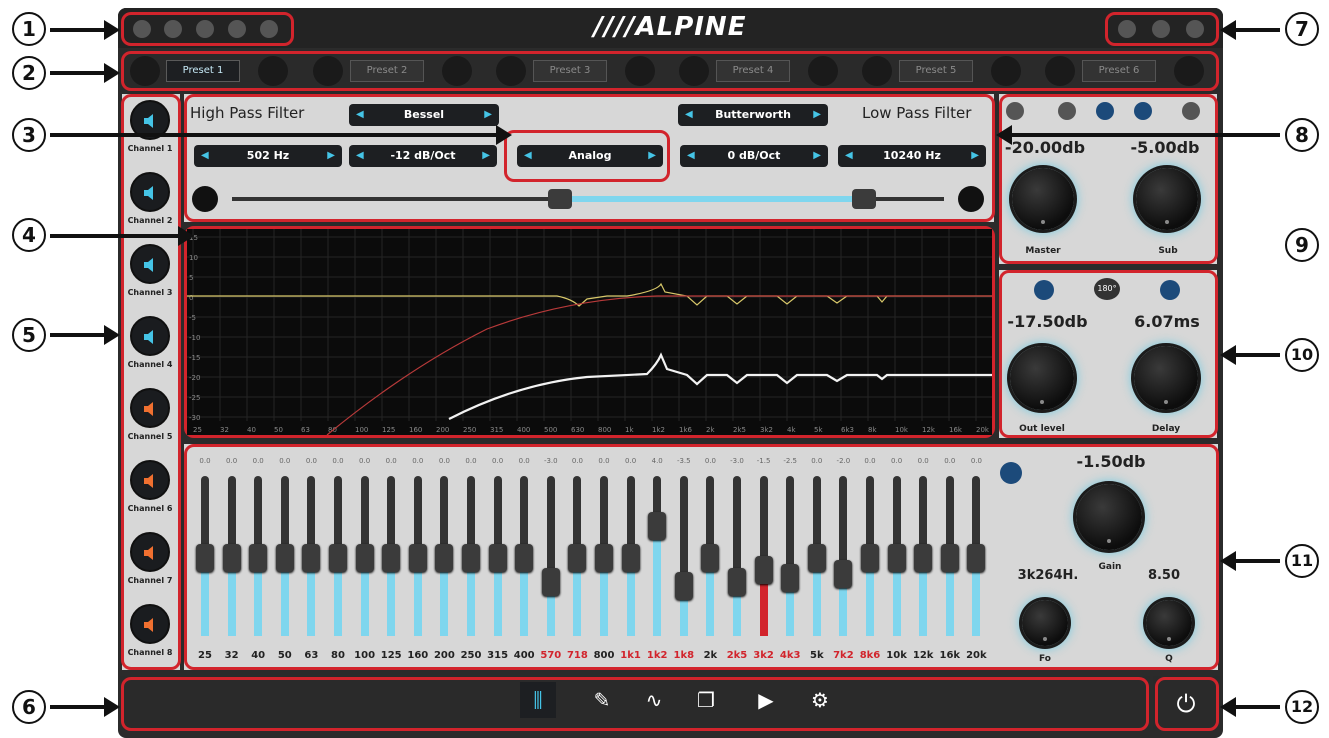  I want to click on eq-band-value: -2.5, so click(790, 461).